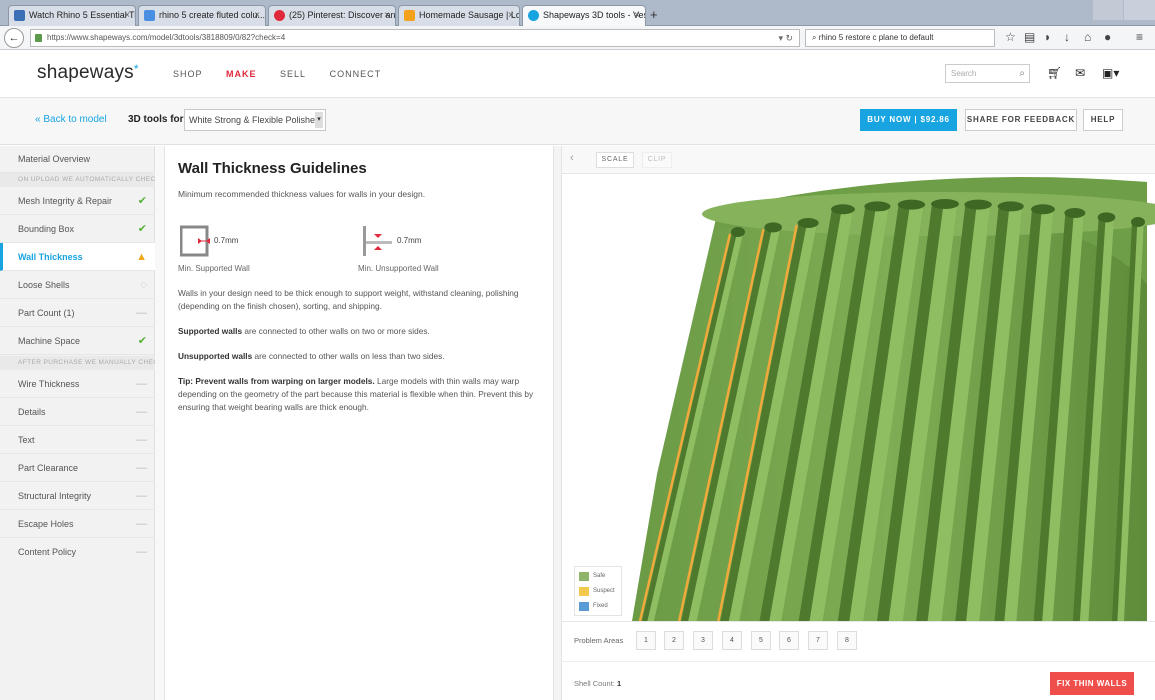 Image resolution: width=1155 pixels, height=700 pixels. Describe the element at coordinates (1139, 10) in the screenshot. I see `window-close-button` at that location.